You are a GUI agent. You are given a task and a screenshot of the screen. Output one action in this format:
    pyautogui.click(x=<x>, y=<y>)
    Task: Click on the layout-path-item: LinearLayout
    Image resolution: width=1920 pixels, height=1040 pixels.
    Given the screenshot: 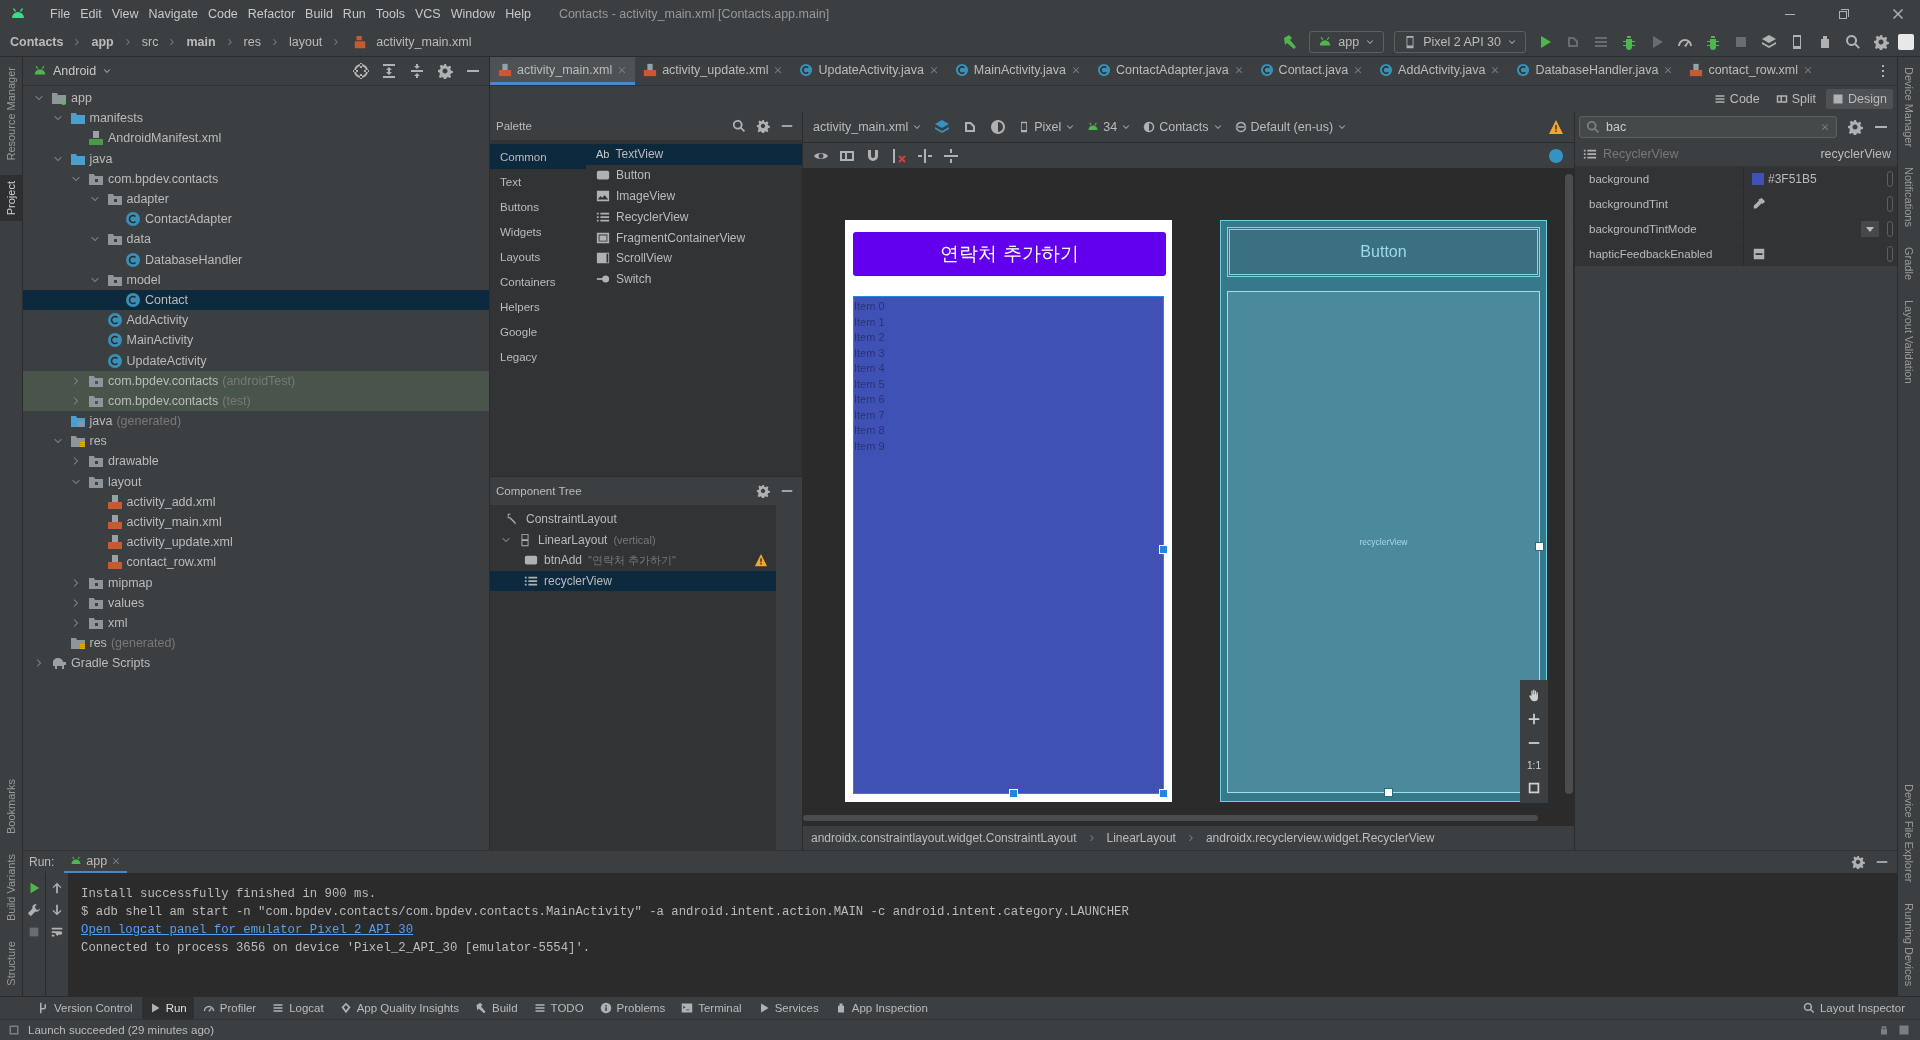 What is the action you would take?
    pyautogui.click(x=1141, y=838)
    